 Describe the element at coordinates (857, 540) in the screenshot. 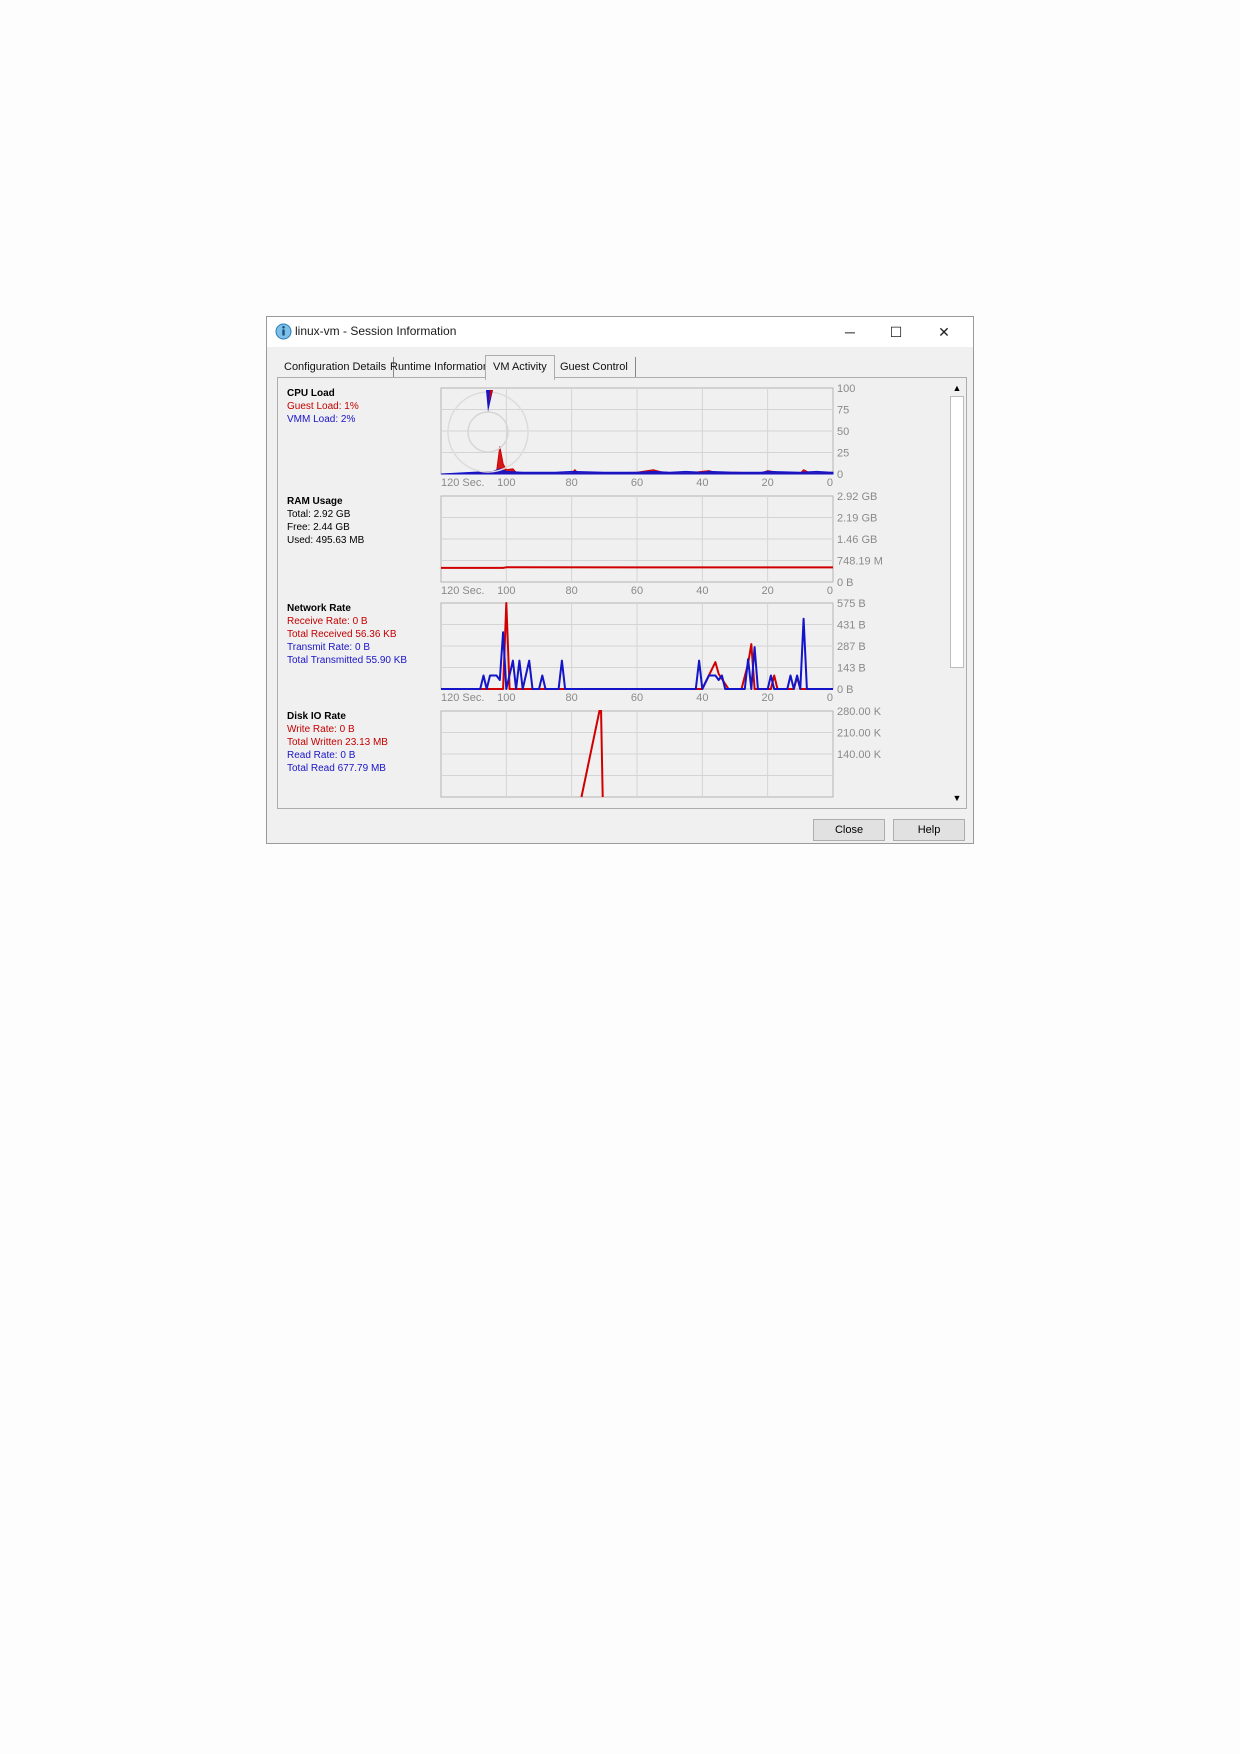

I see `ram-y-tick: 1.46 GB` at that location.